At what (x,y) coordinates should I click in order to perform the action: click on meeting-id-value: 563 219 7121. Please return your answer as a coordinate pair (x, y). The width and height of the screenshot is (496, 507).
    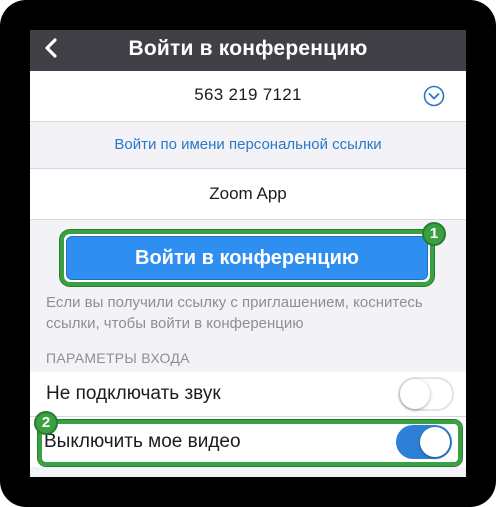
    Looking at the image, I should click on (248, 94).